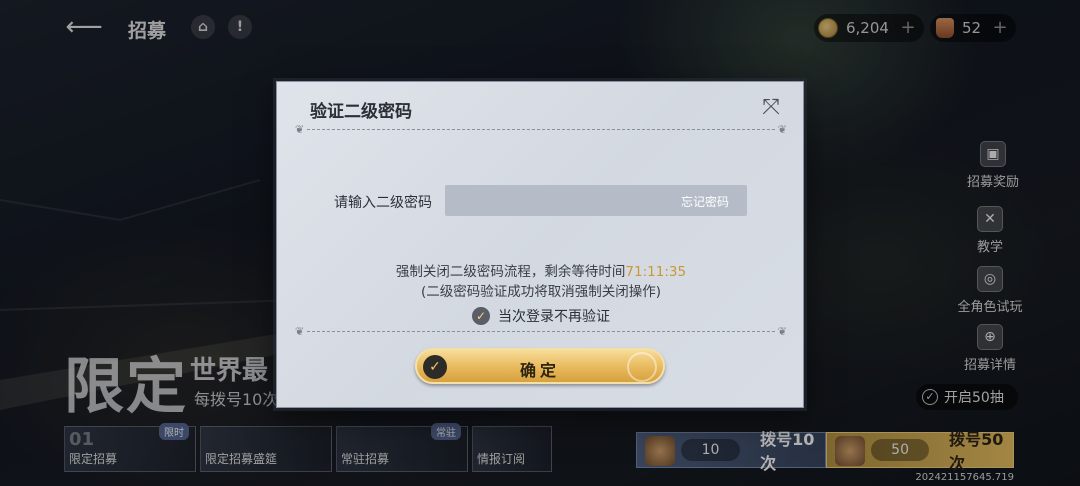  I want to click on password-label: 请输入二级密码, so click(383, 203).